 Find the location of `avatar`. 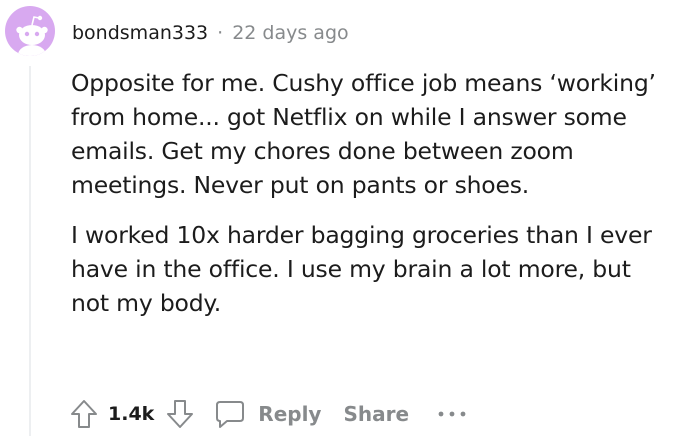

avatar is located at coordinates (30, 31).